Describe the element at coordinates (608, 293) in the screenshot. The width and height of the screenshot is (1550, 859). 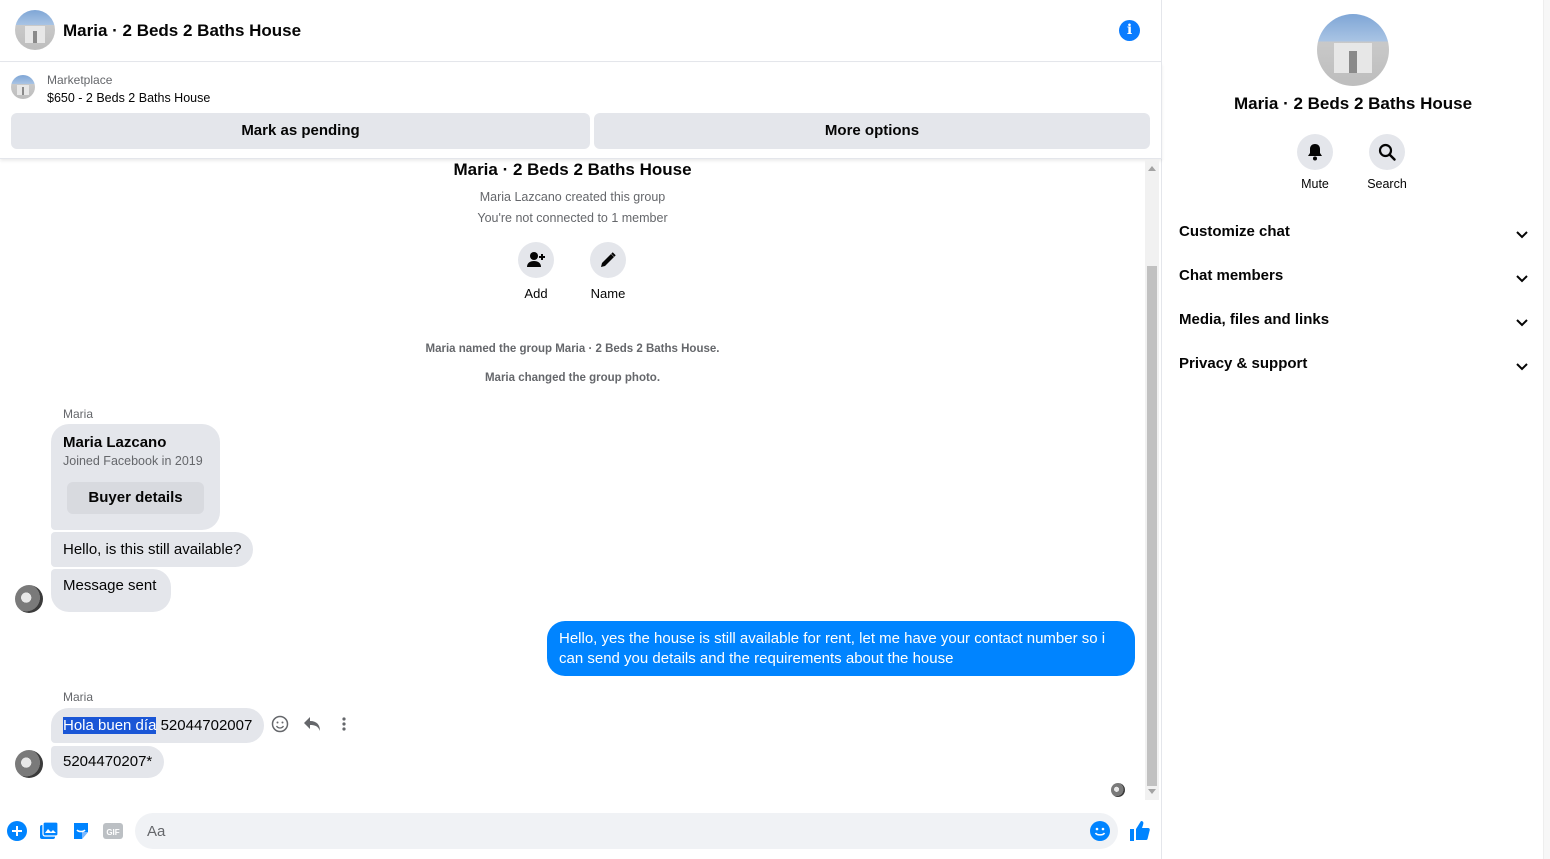
I see `name-label: Name` at that location.